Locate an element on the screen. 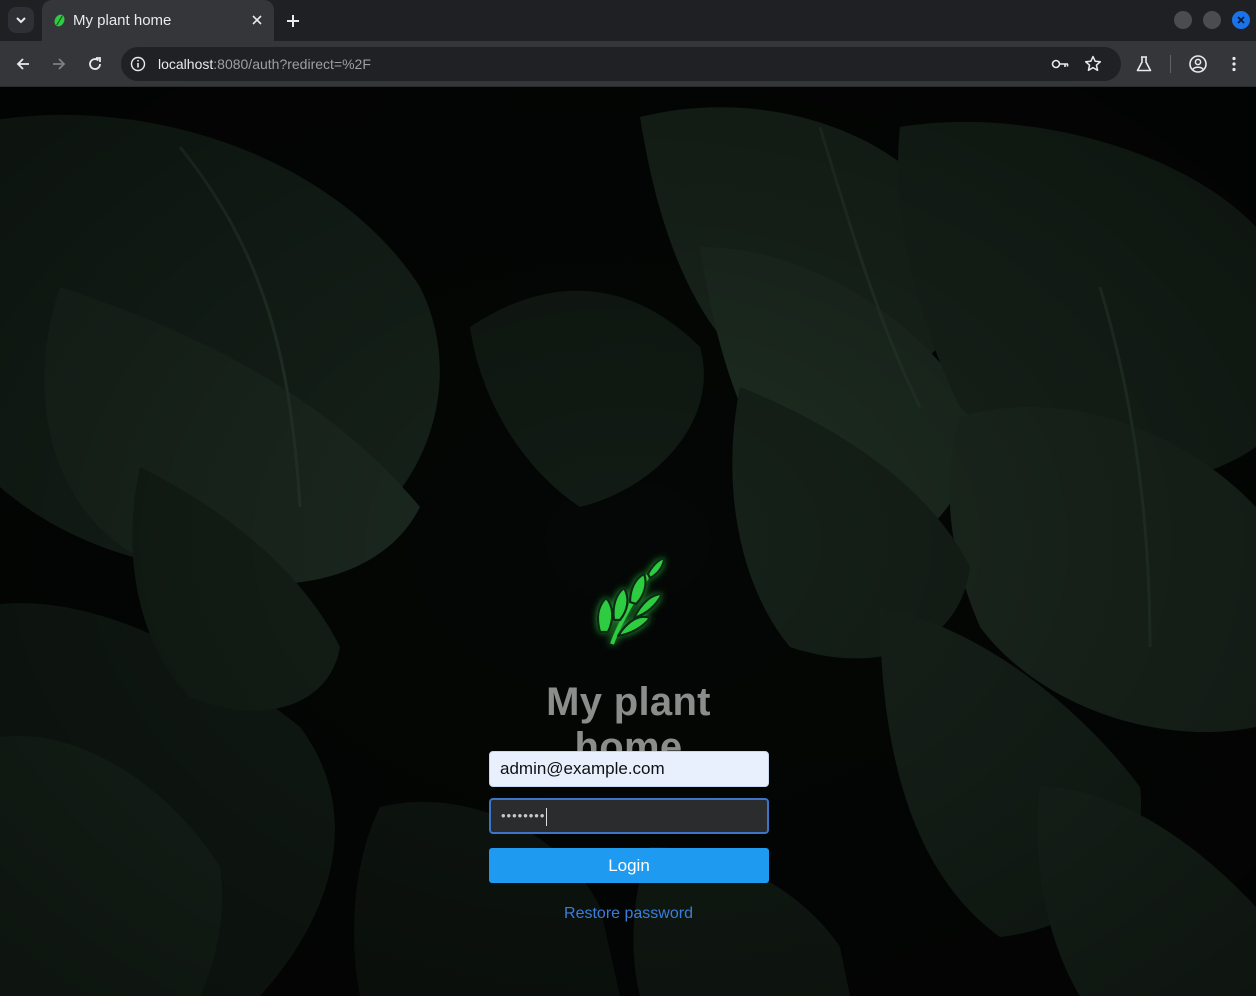  address-bar: localhost:8080/auth?redirect=%2F is located at coordinates (621, 64).